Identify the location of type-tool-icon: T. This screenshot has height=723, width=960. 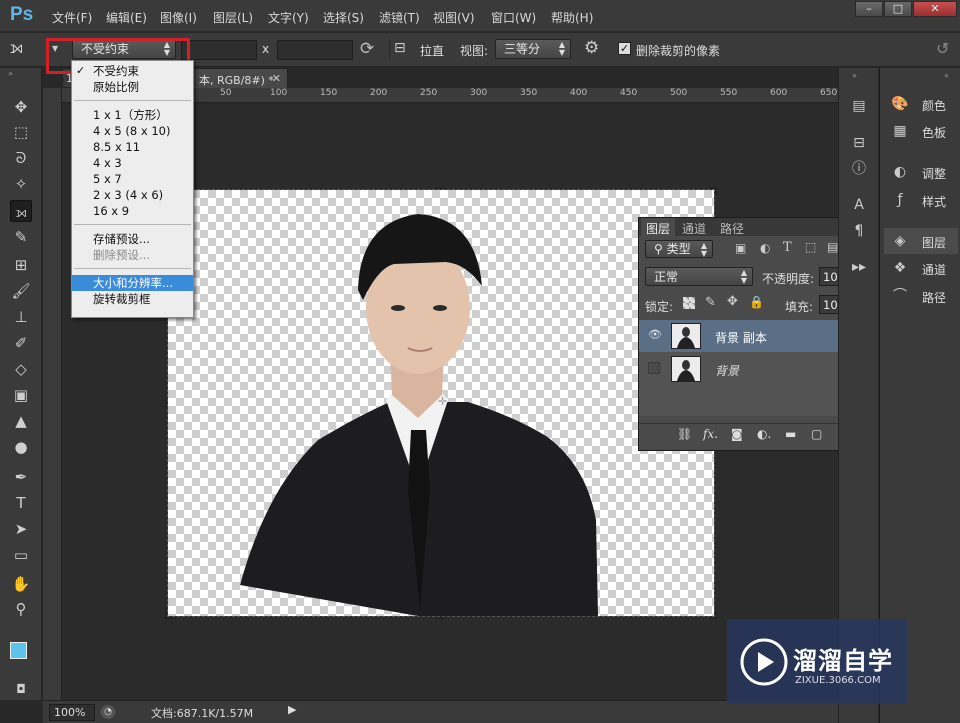
(21, 503).